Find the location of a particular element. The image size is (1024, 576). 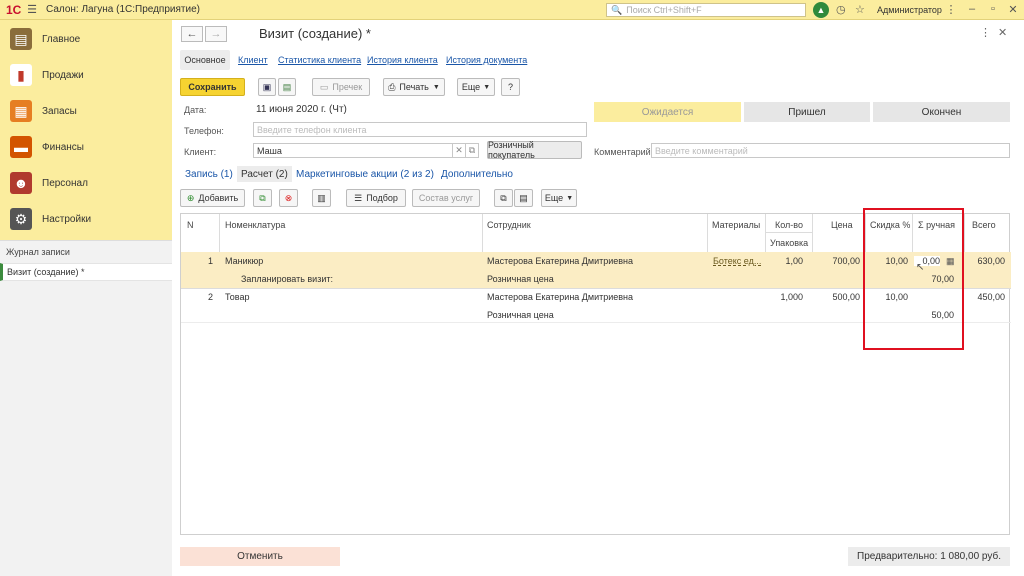

page-title: Визит (создание) * is located at coordinates (315, 33).